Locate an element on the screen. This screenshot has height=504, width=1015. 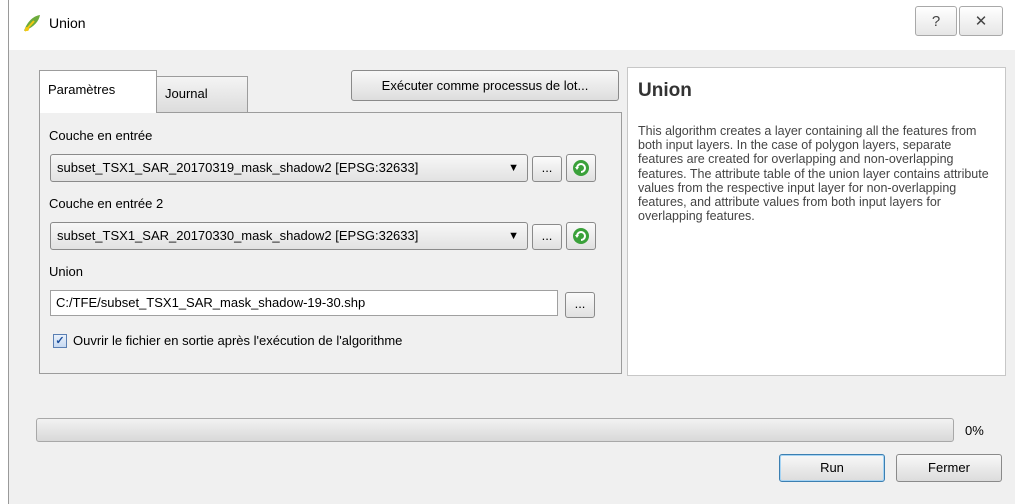
input1-iterate-button is located at coordinates (581, 168).